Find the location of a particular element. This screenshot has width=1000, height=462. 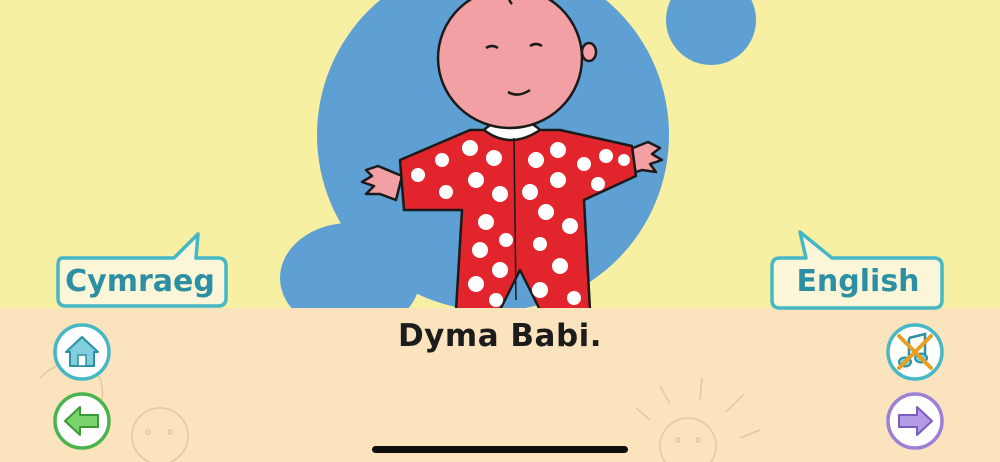

home-button is located at coordinates (82, 352).